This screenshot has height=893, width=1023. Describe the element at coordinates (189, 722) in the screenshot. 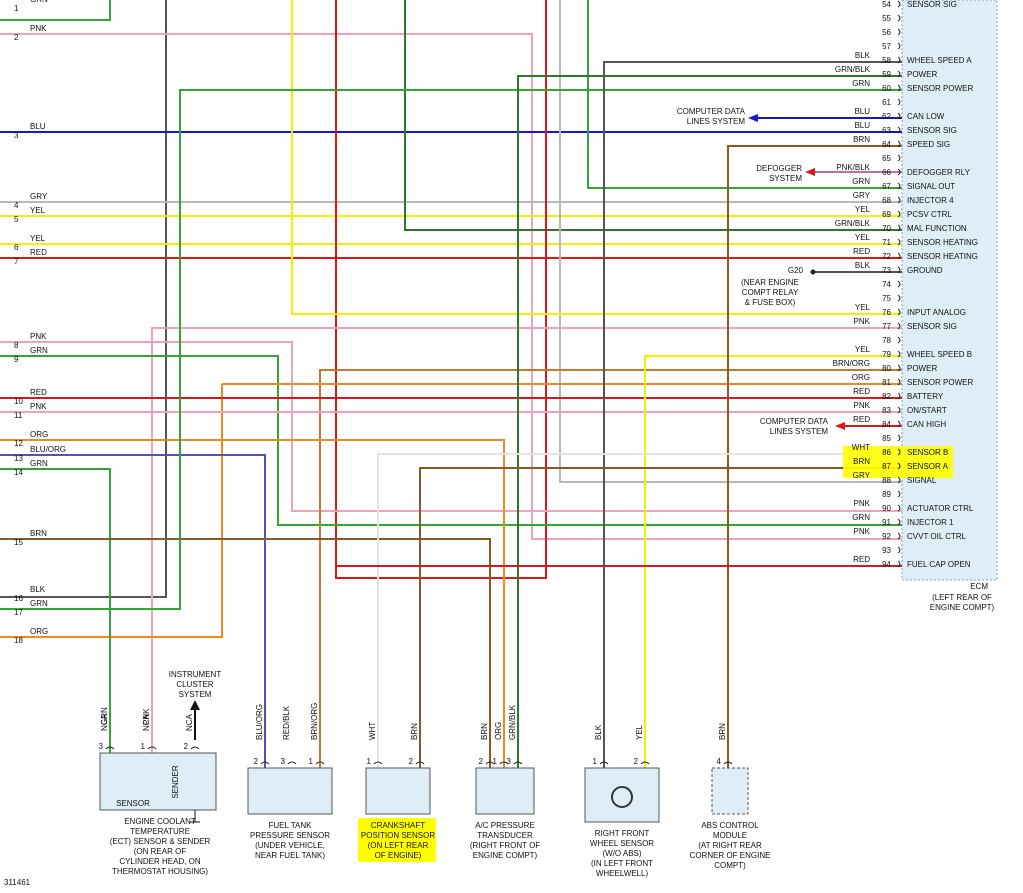

I see `component-pin-nca: NCA` at that location.